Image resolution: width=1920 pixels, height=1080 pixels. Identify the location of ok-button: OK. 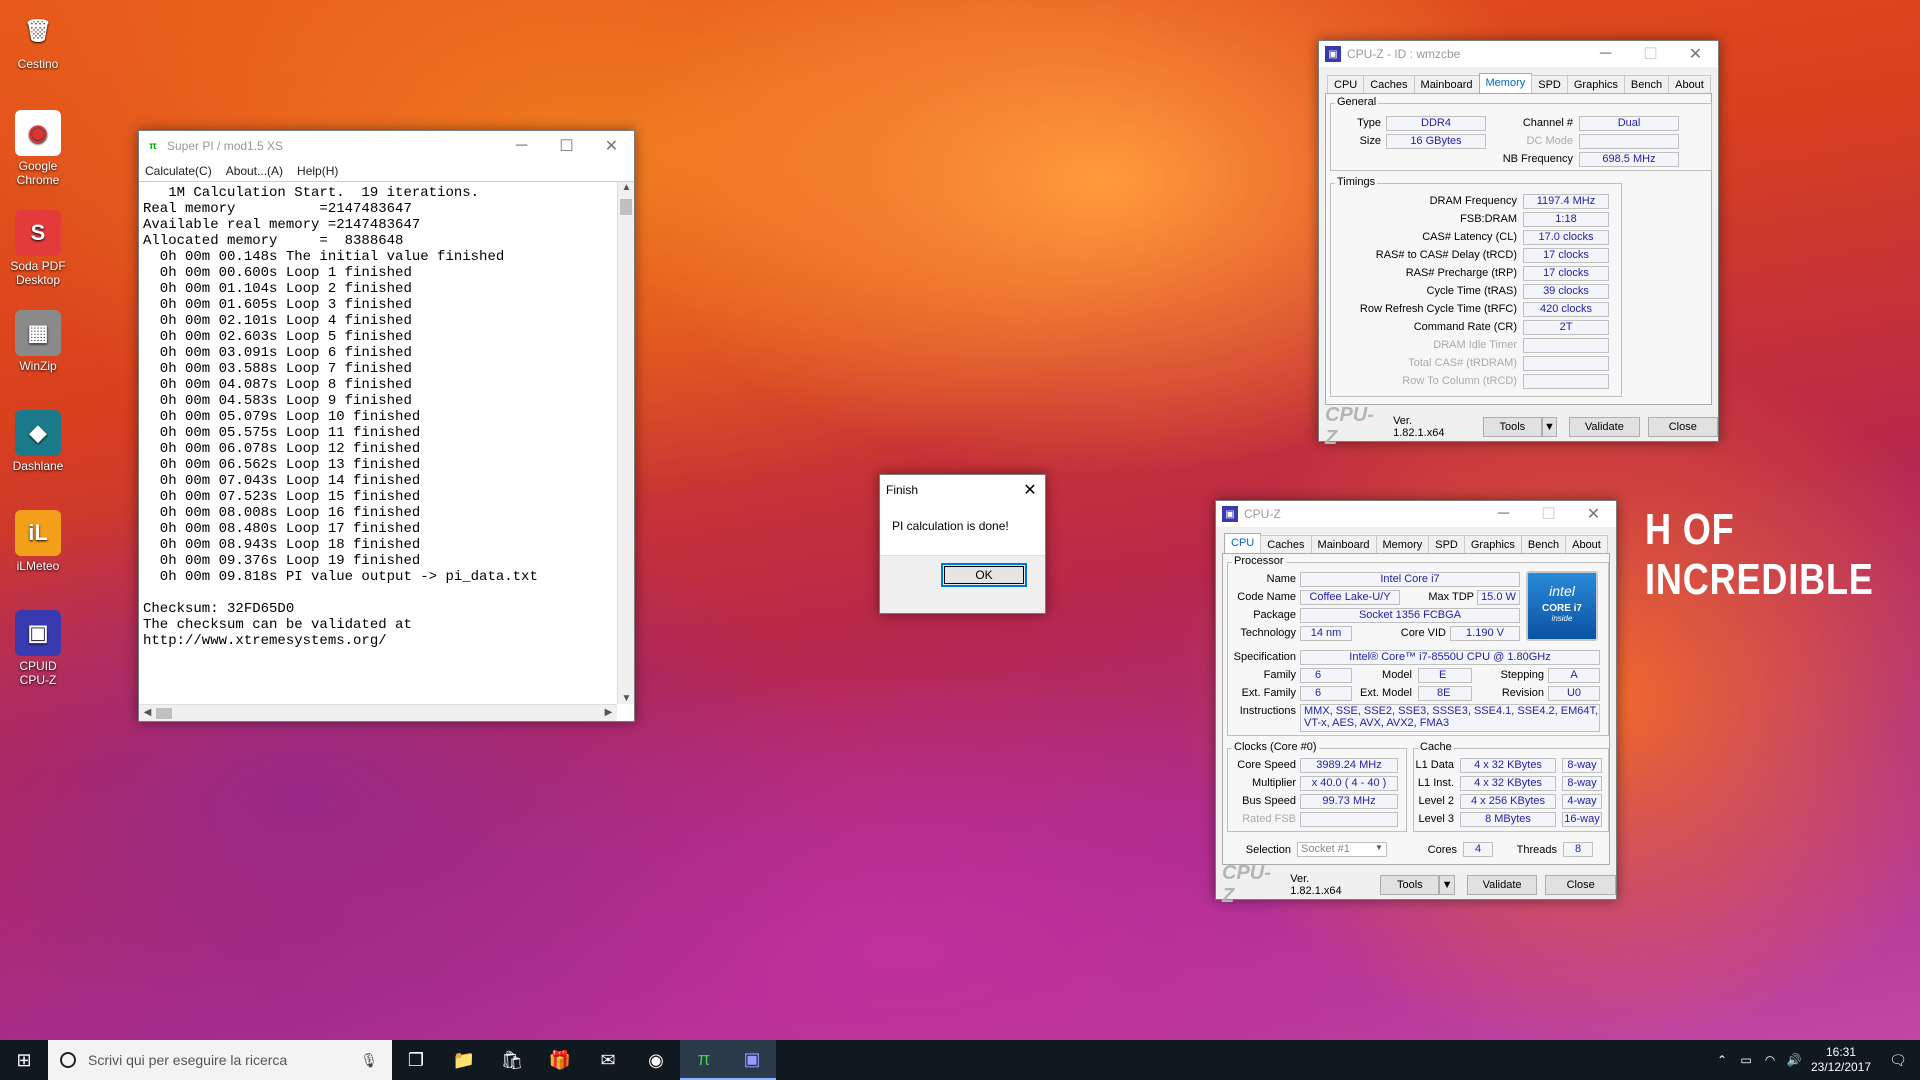
(984, 574).